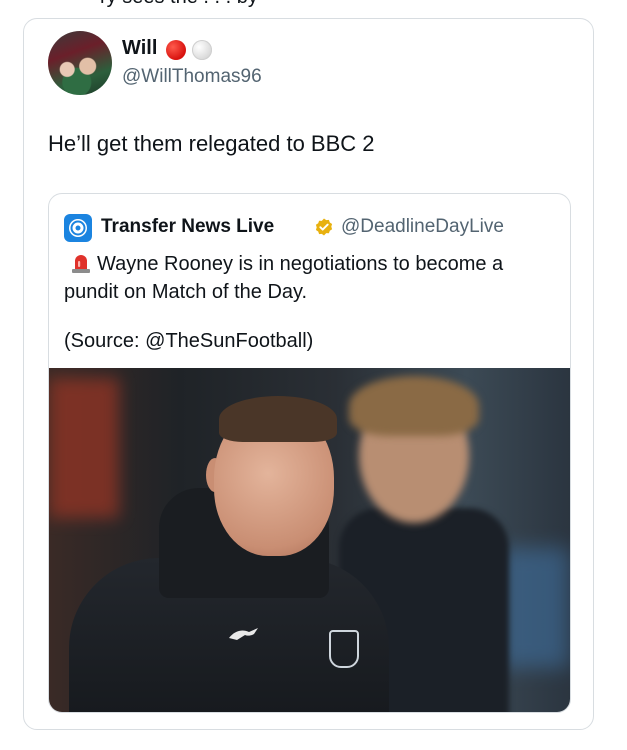 The width and height of the screenshot is (627, 750). Describe the element at coordinates (80, 63) in the screenshot. I see `avatar` at that location.